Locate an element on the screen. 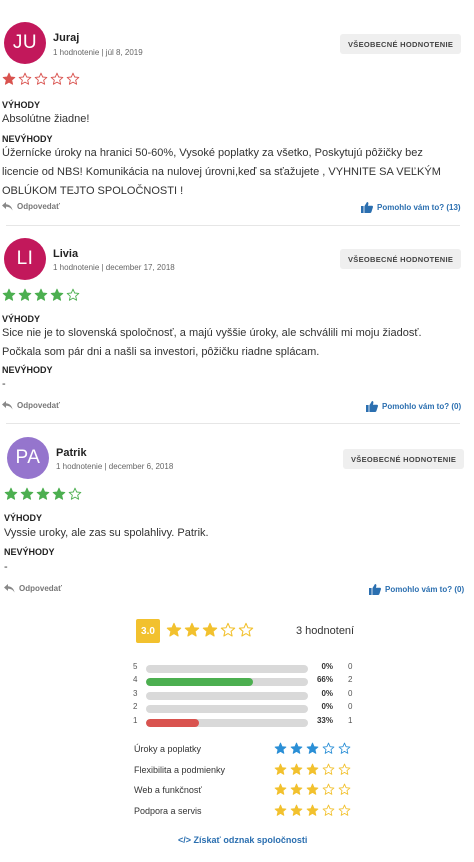  helpful-label: Pomohlo vám to? (0) is located at coordinates (422, 406).